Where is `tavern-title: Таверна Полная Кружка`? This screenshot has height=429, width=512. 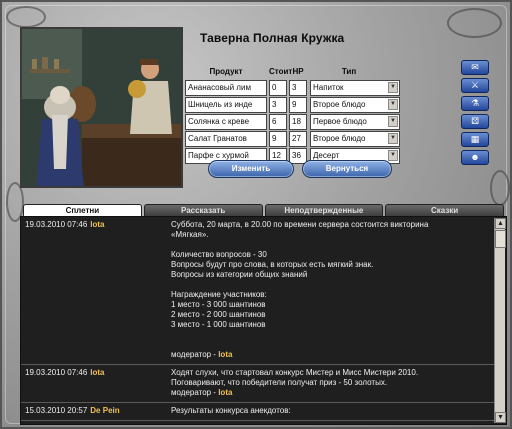 tavern-title: Таверна Полная Кружка is located at coordinates (272, 38).